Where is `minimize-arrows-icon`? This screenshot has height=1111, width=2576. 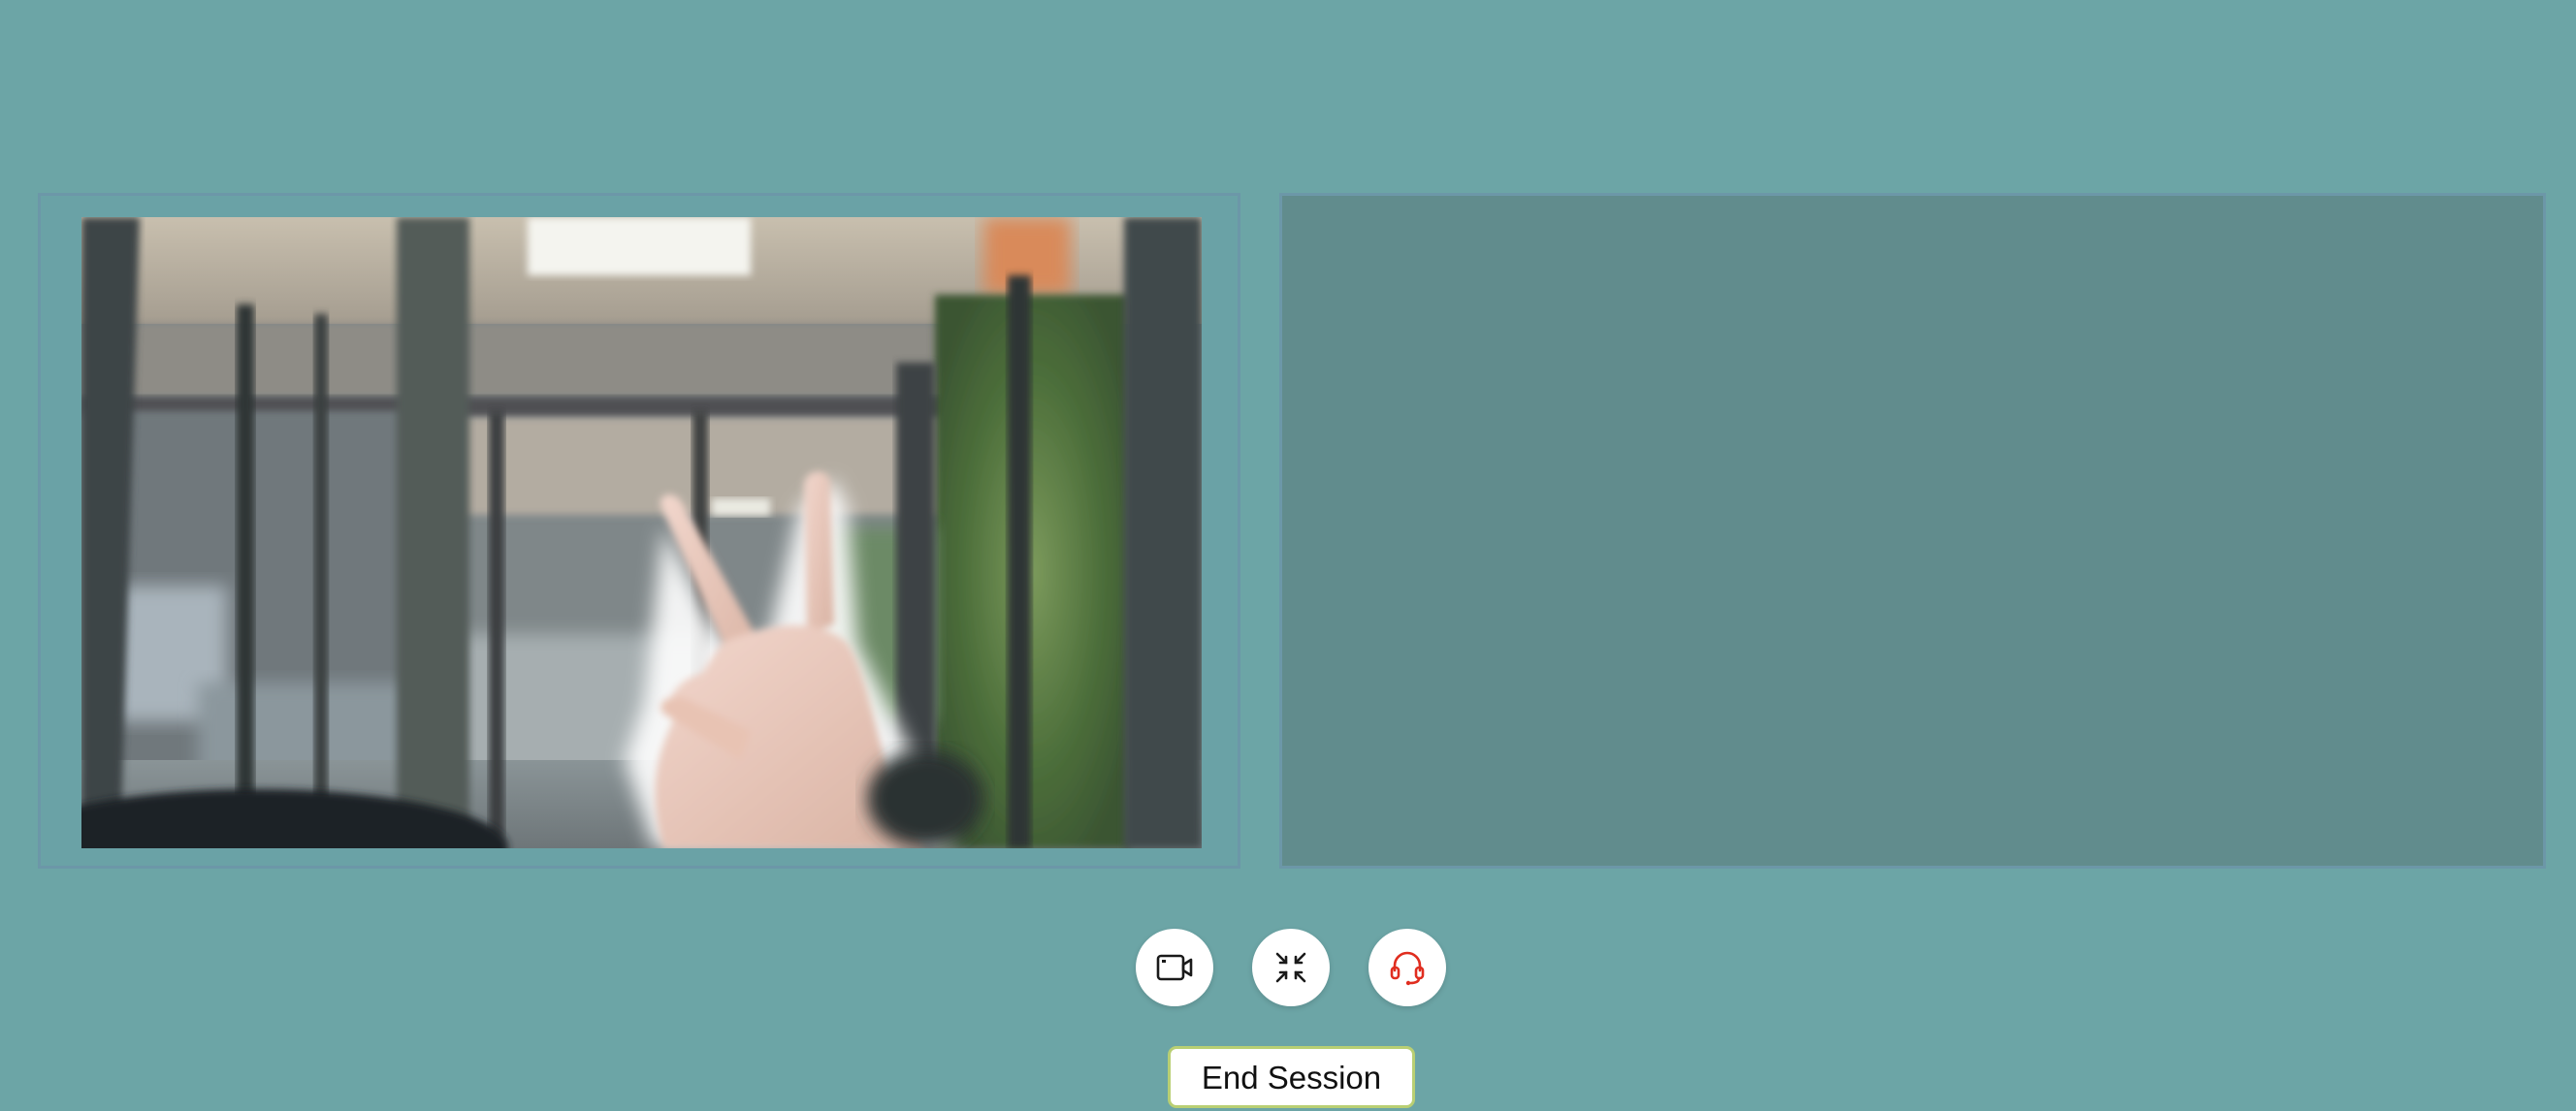
minimize-arrows-icon is located at coordinates (1290, 968).